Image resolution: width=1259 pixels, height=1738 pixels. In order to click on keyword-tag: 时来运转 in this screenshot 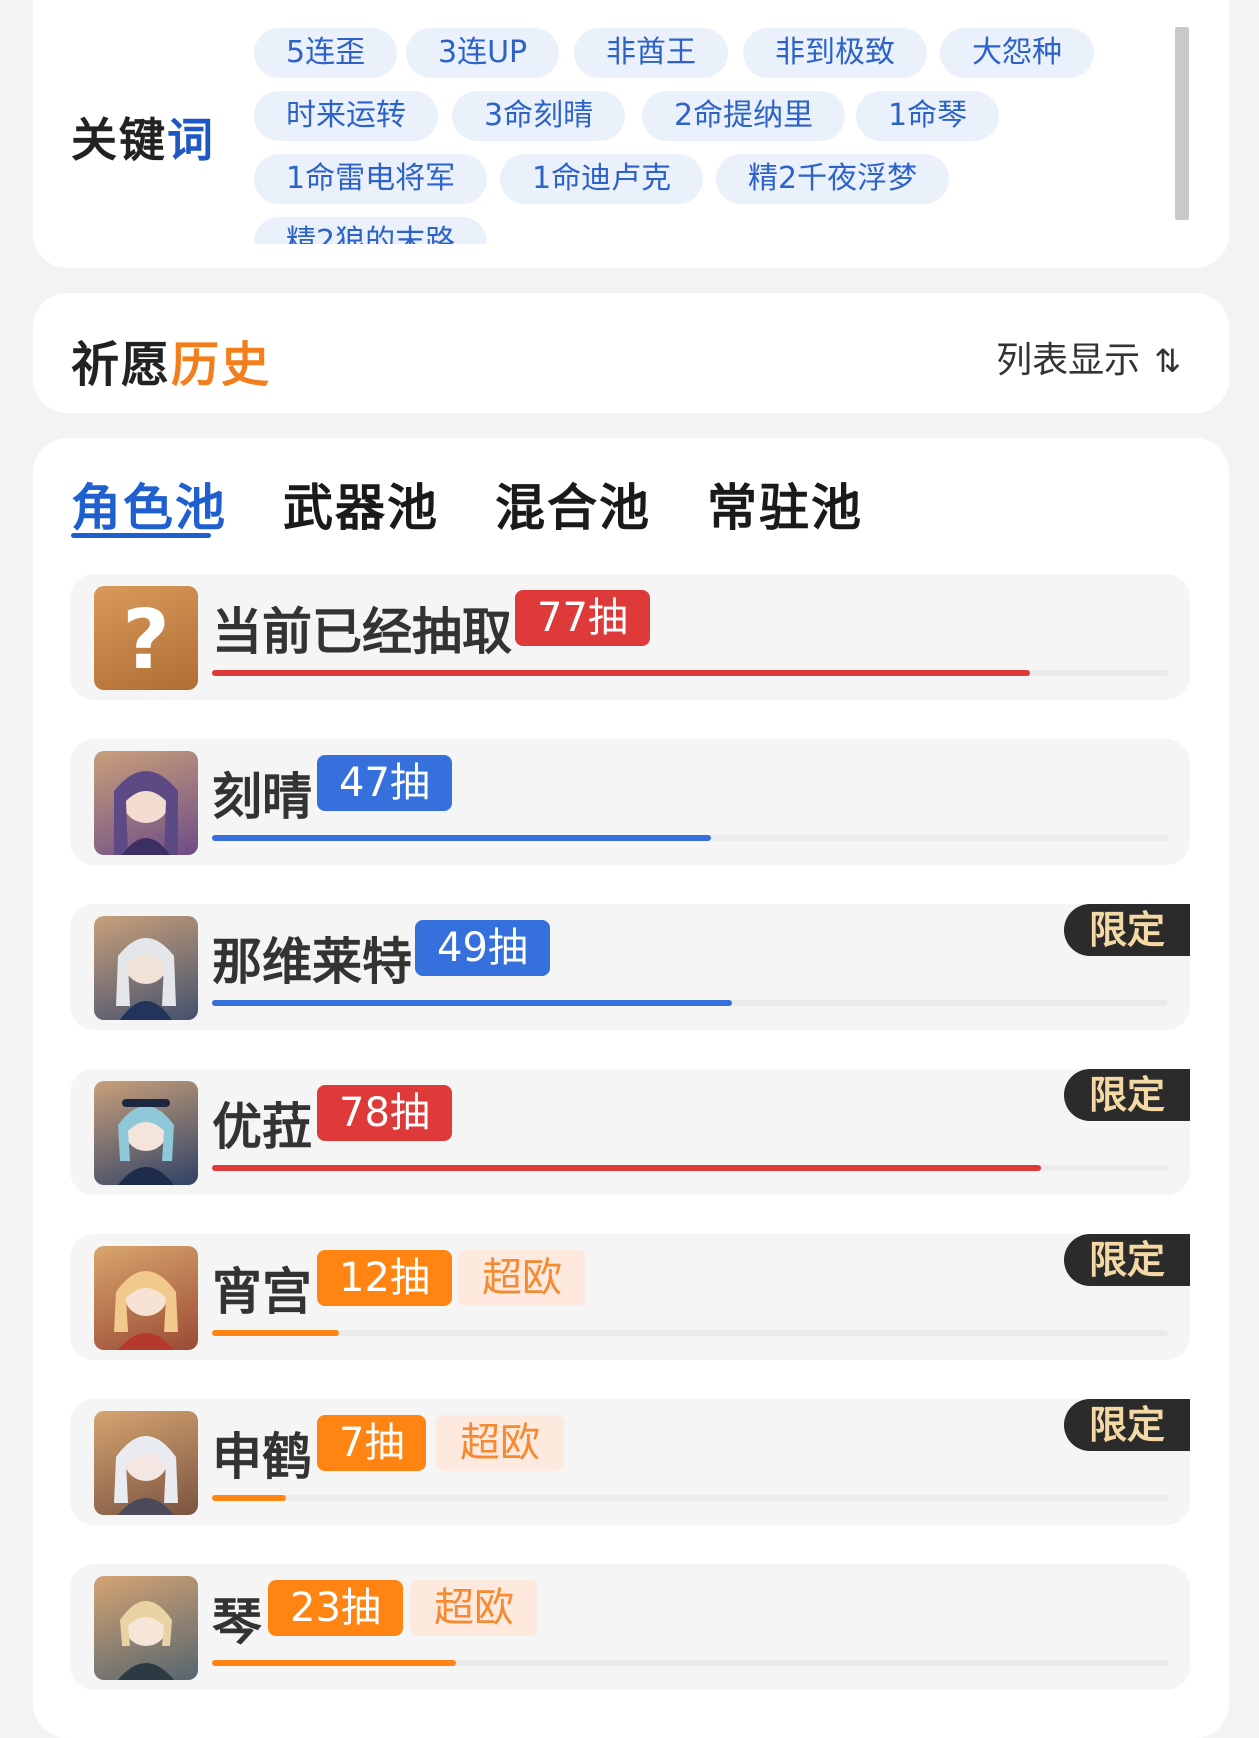, I will do `click(346, 116)`.